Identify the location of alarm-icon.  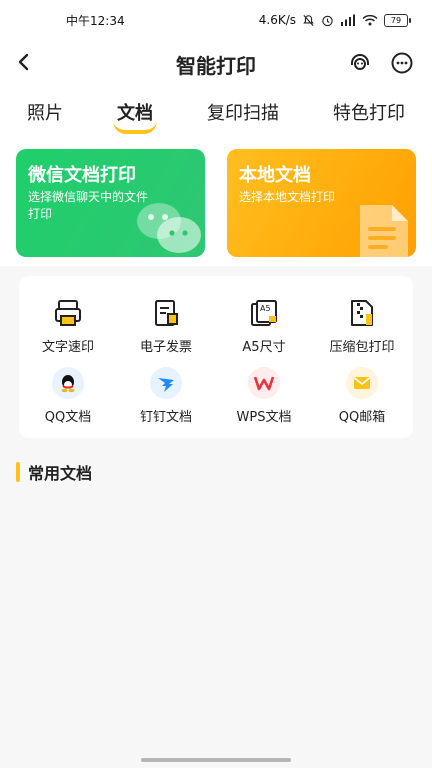
(327, 20).